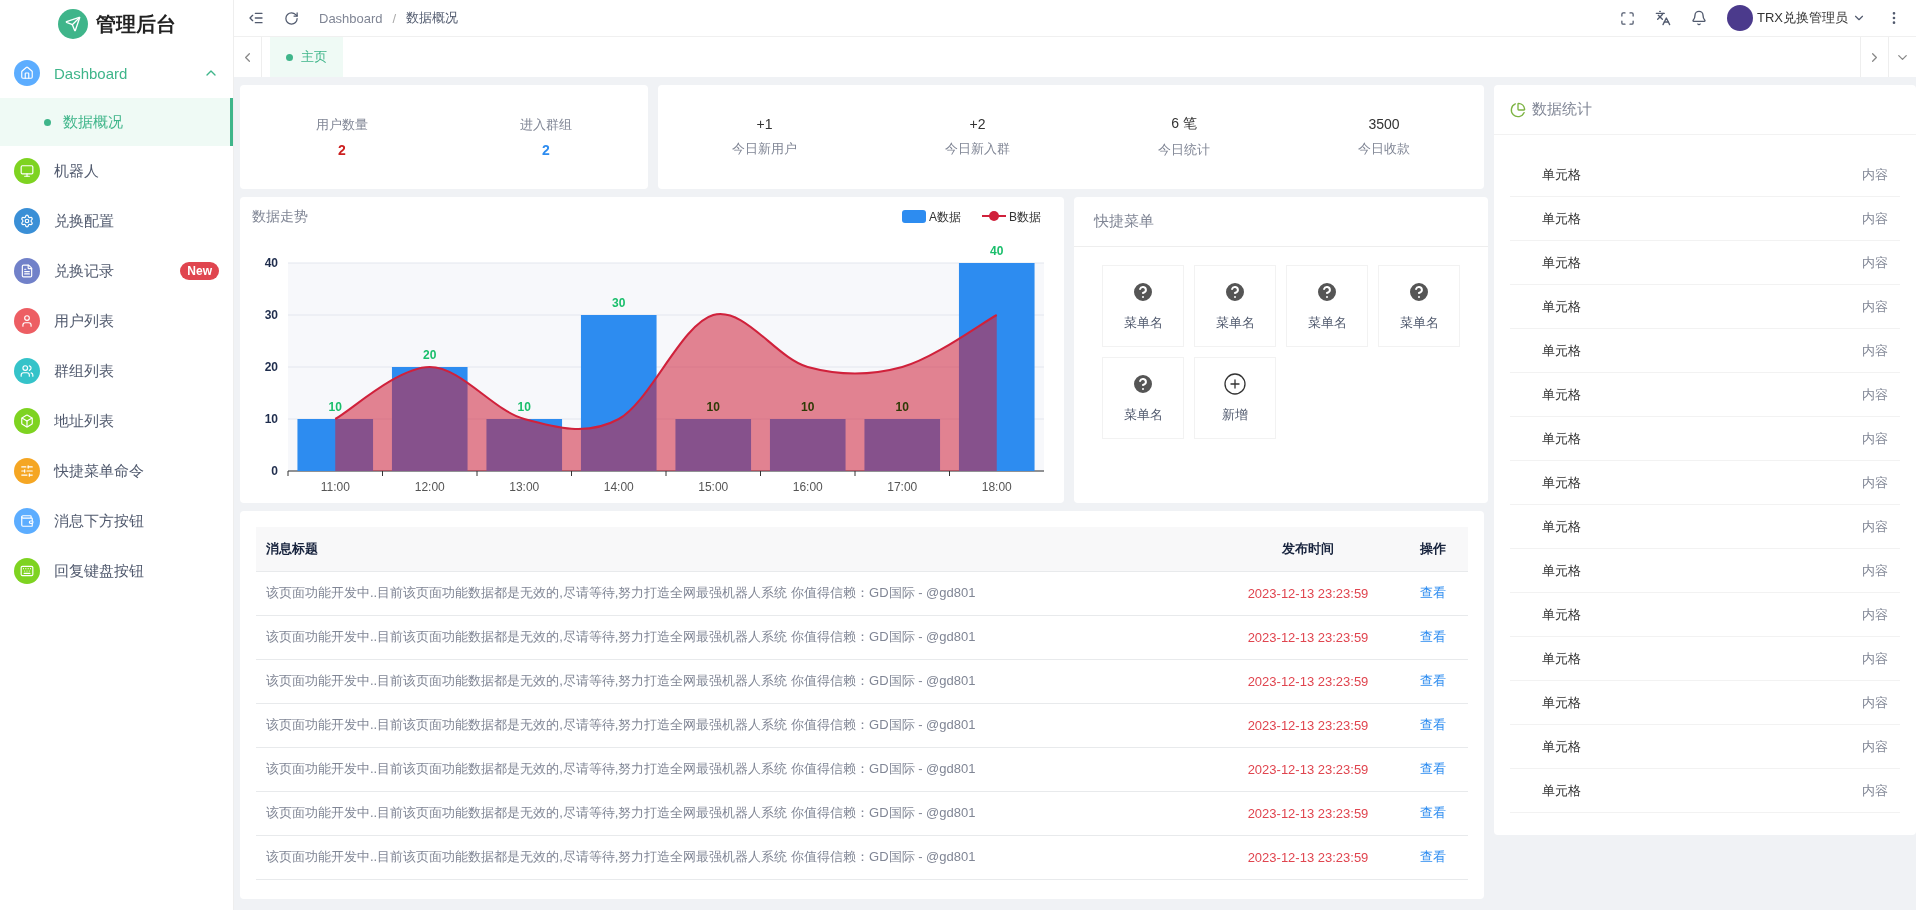  I want to click on stat-value: 6 笔, so click(1184, 124).